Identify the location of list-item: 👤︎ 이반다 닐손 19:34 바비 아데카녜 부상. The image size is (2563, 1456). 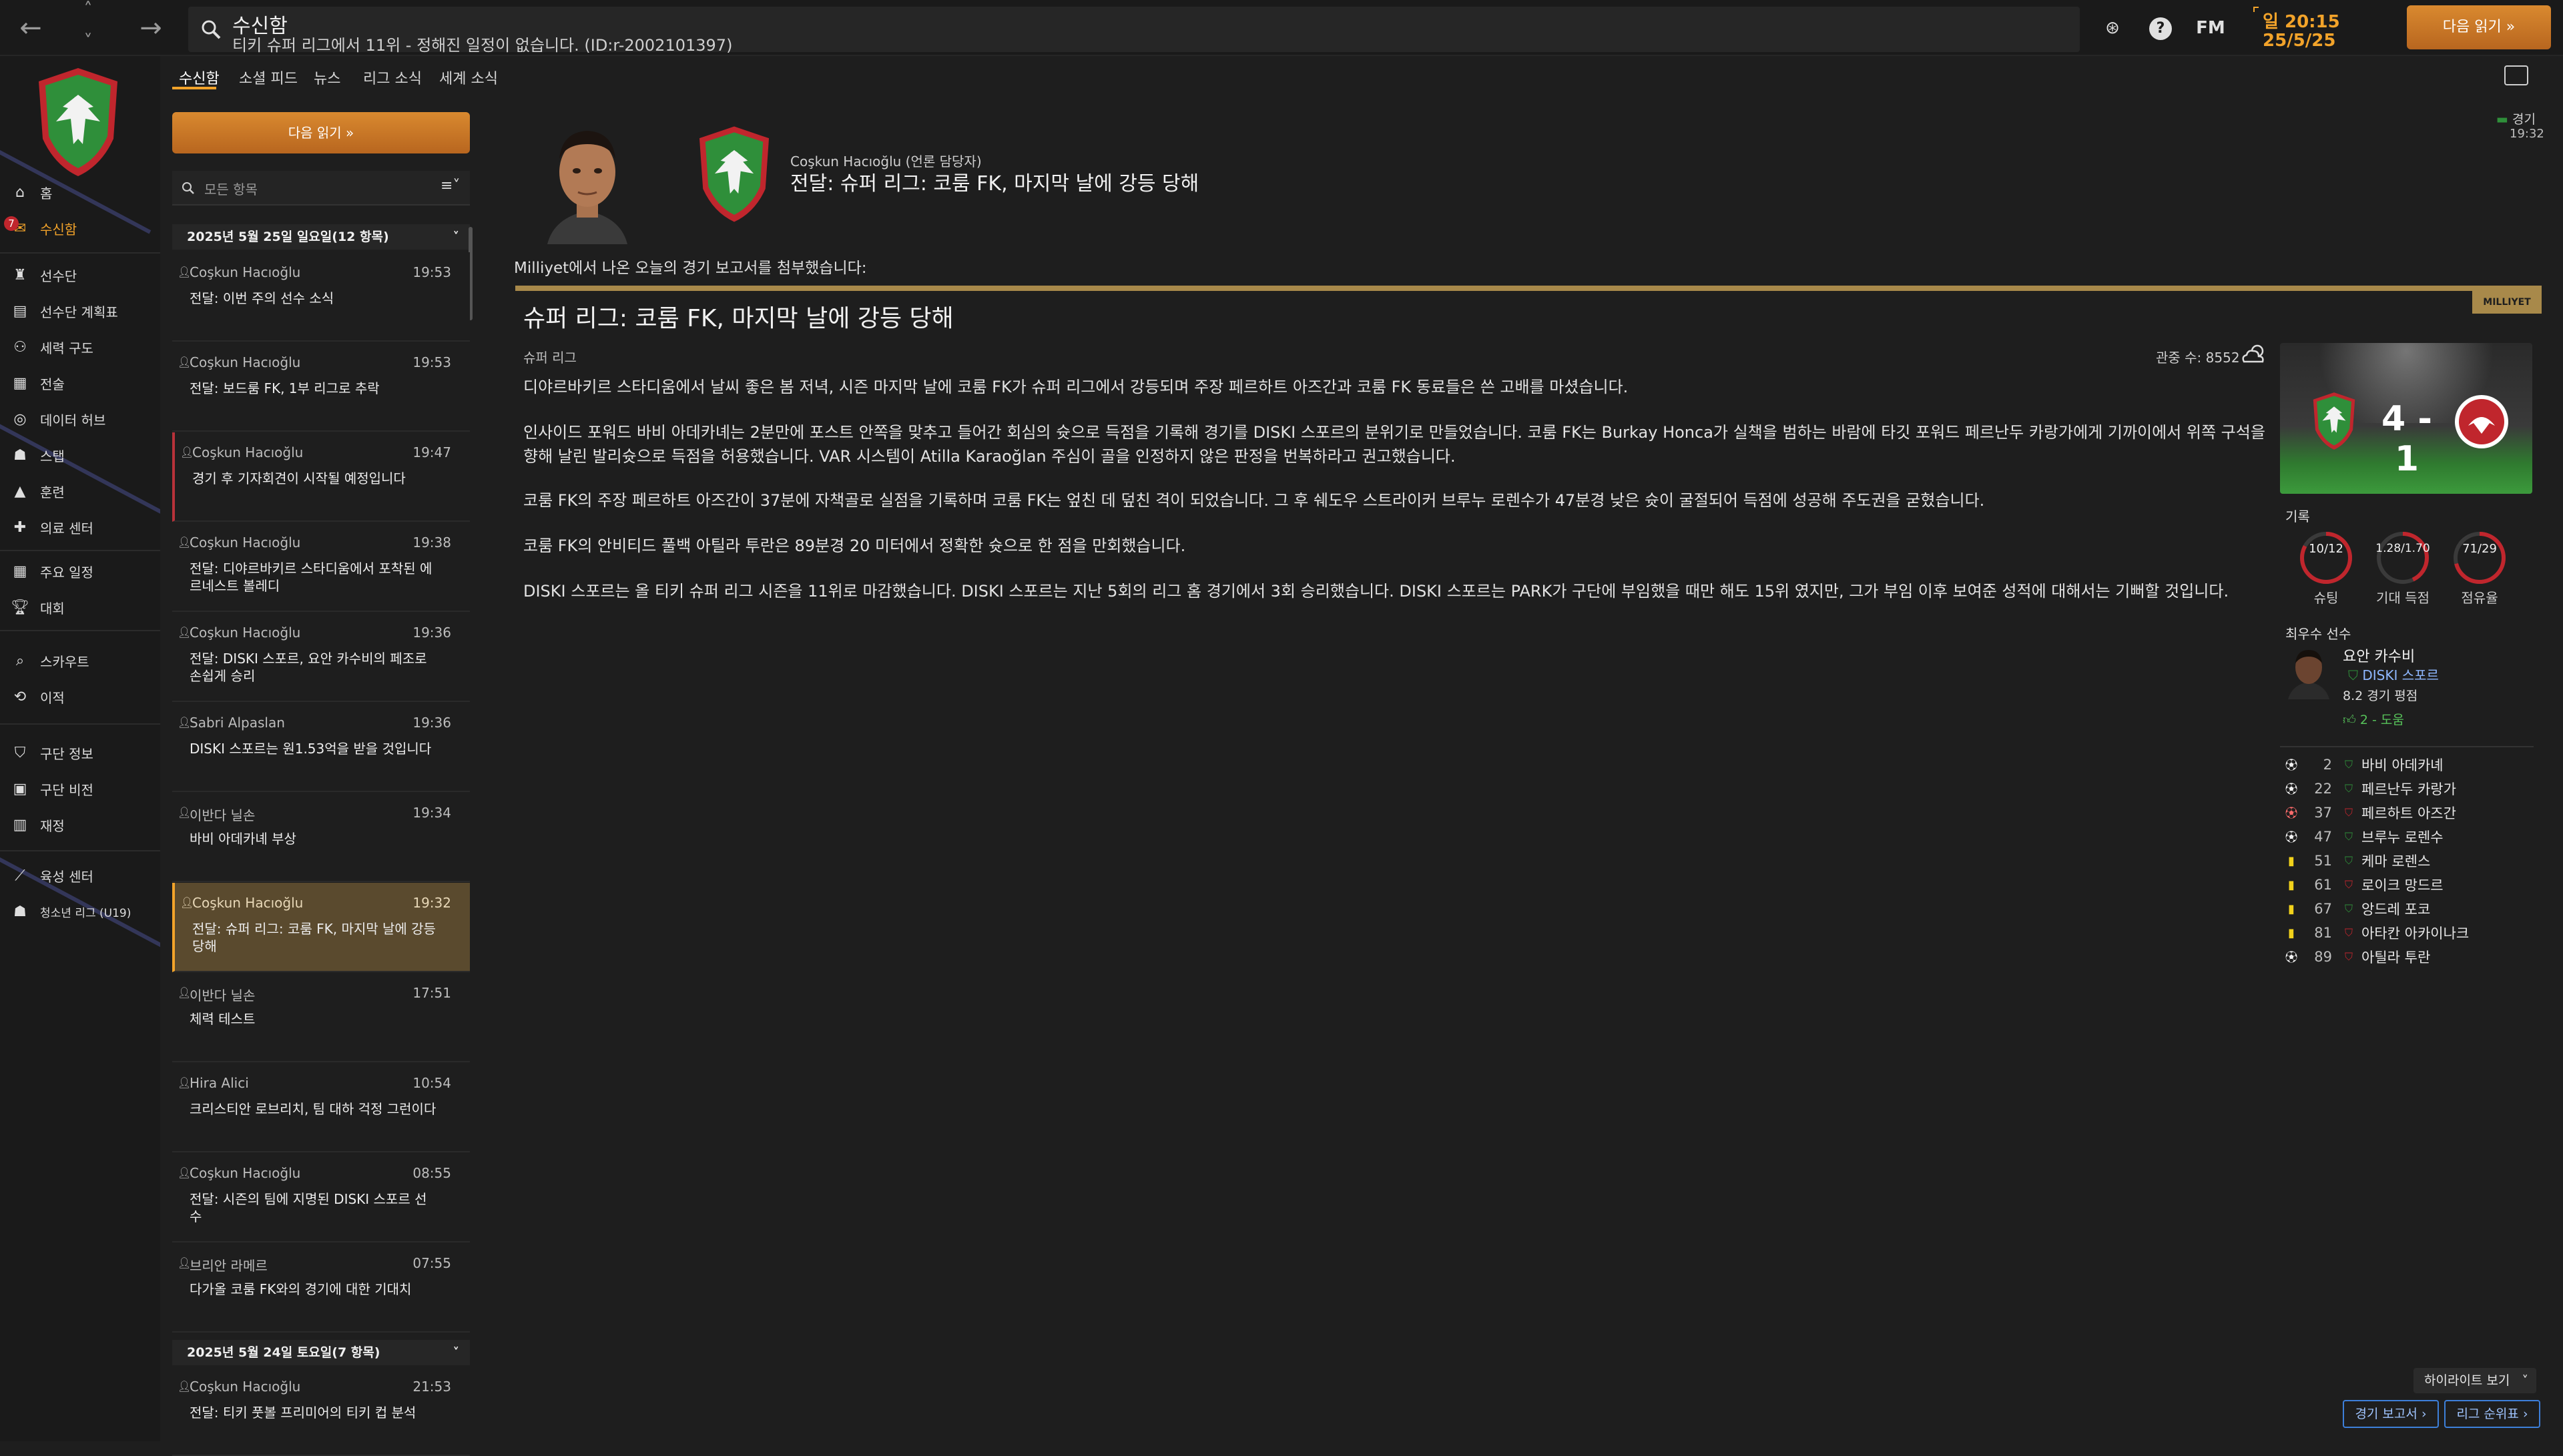
(321, 837).